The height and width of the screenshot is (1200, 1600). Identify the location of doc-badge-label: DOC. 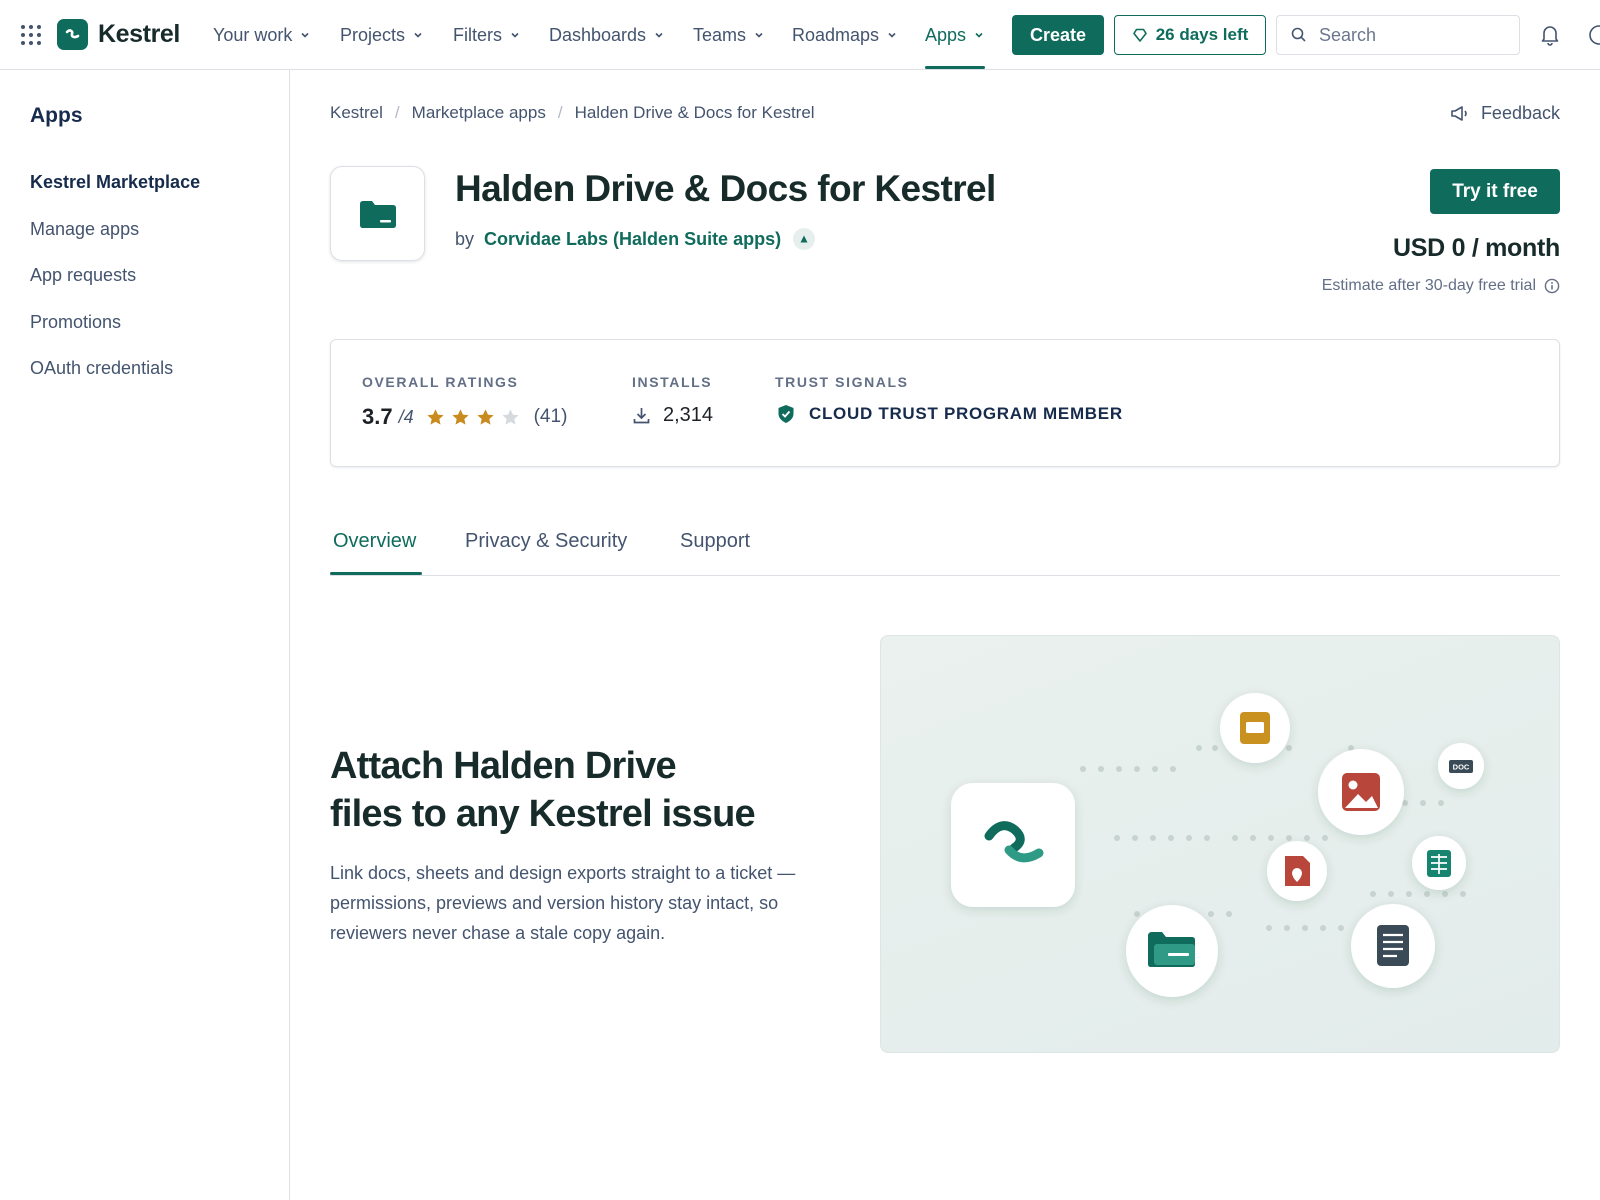
(1461, 767).